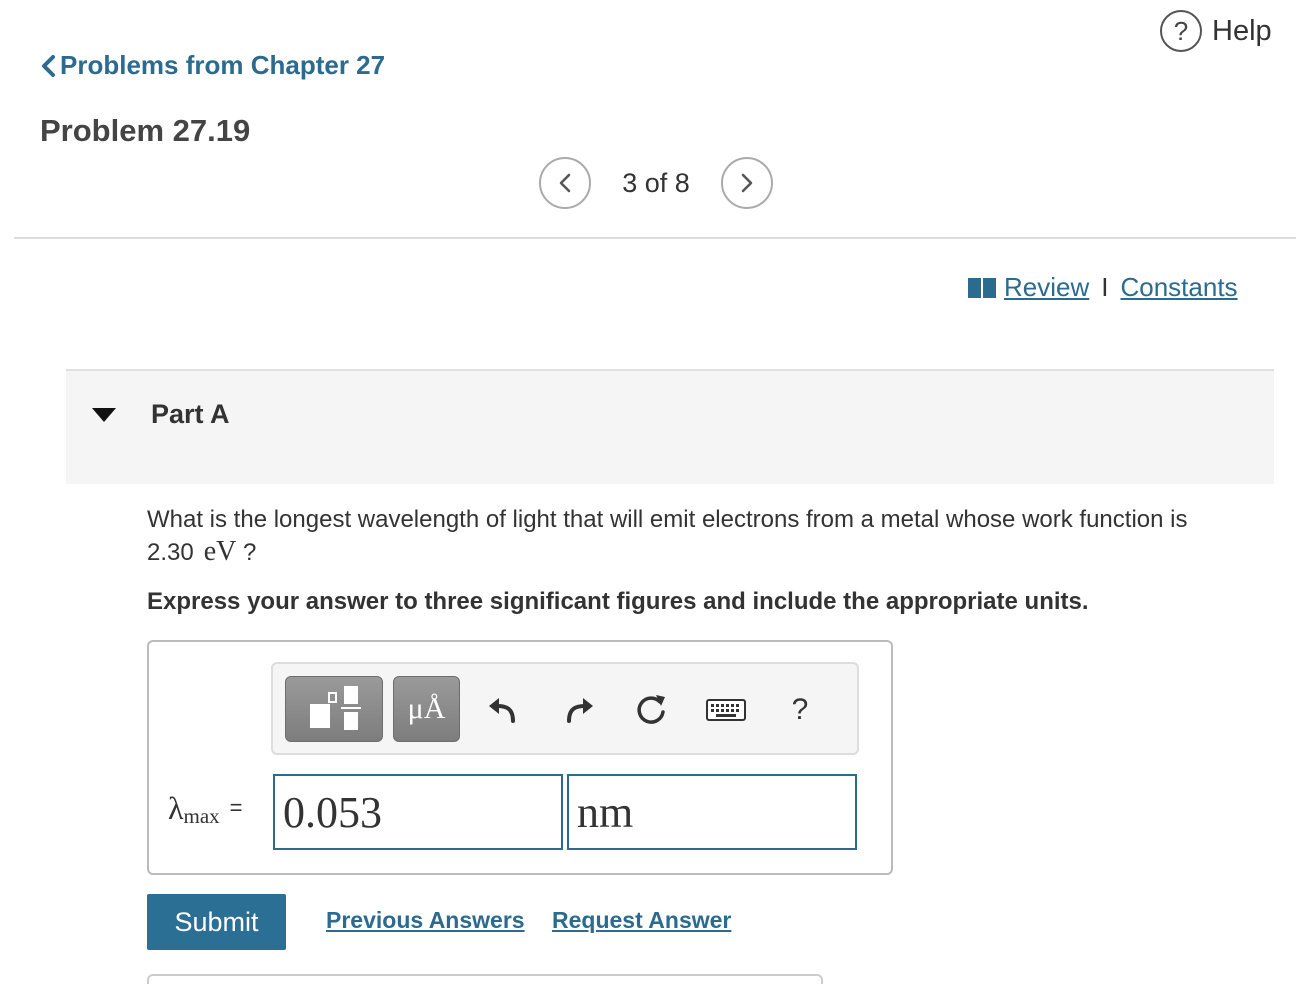 This screenshot has height=984, width=1296. I want to click on constants-link: Constants, so click(1178, 287).